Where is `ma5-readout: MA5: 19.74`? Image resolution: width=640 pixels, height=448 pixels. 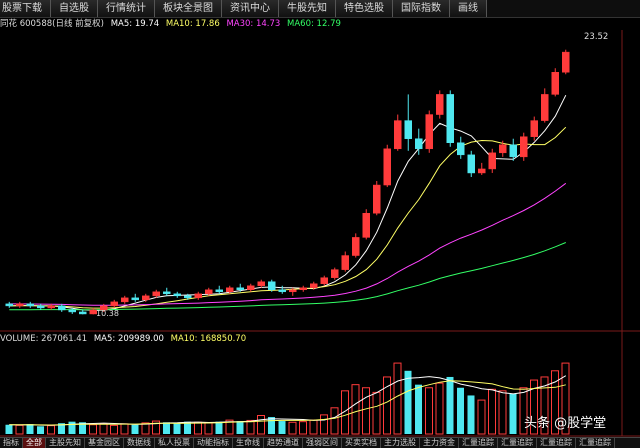
ma5-readout: MA5: 19.74 is located at coordinates (135, 24).